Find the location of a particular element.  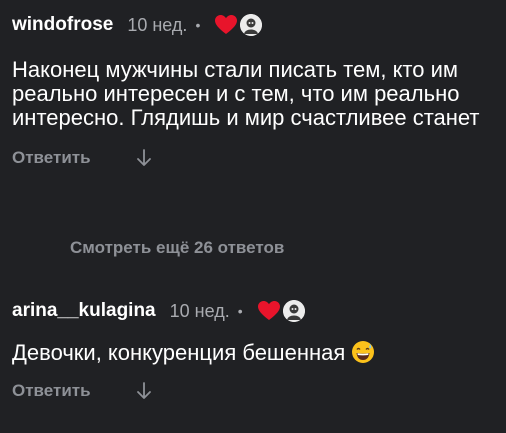

grinning-sweat-emoji is located at coordinates (363, 352).